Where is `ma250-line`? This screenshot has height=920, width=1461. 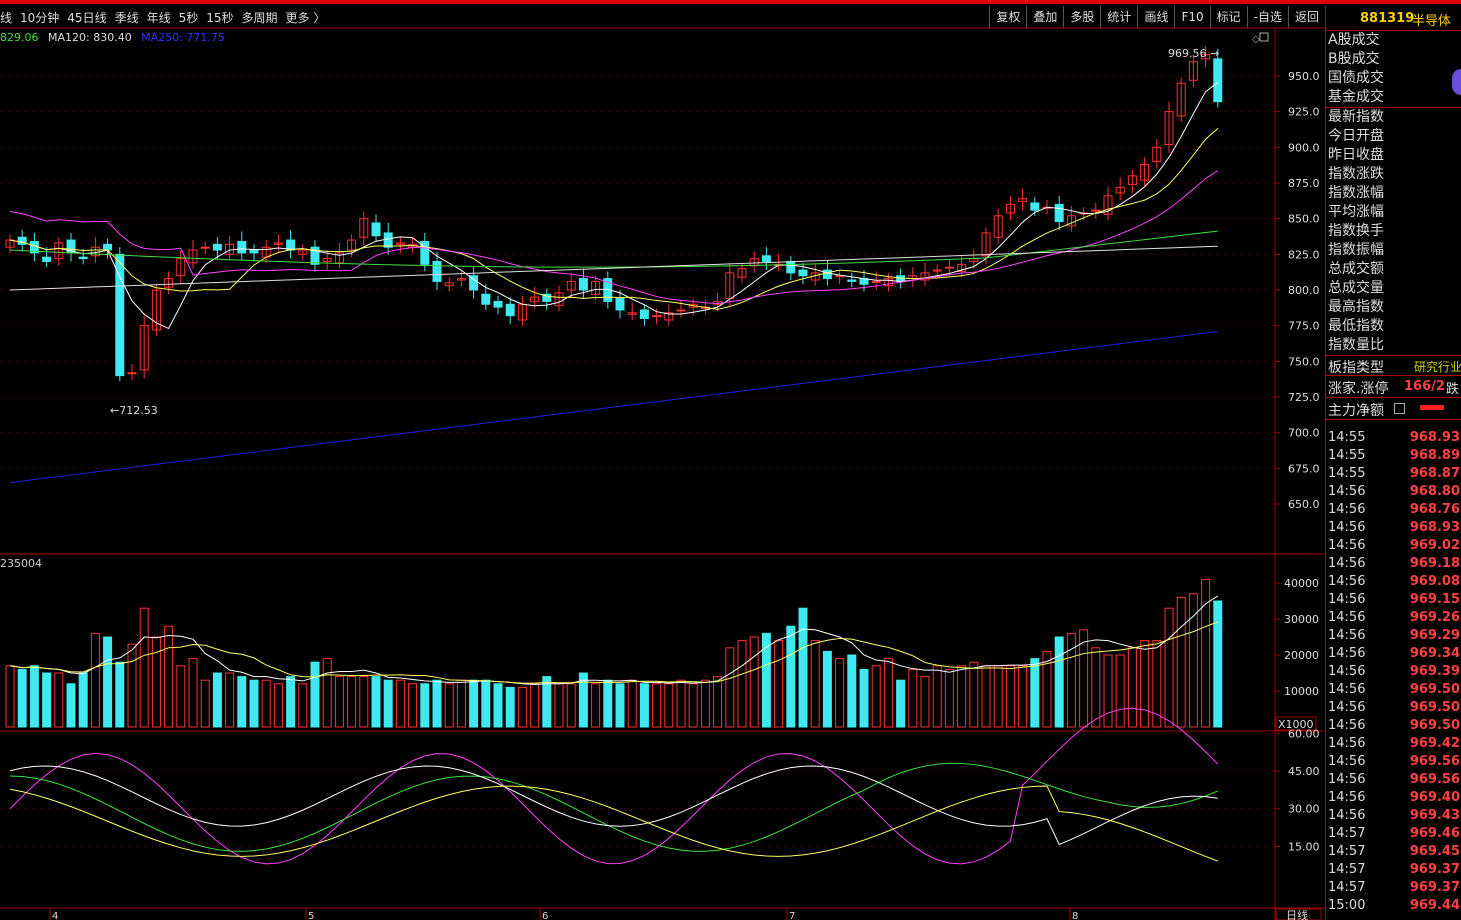
ma250-line is located at coordinates (613, 407).